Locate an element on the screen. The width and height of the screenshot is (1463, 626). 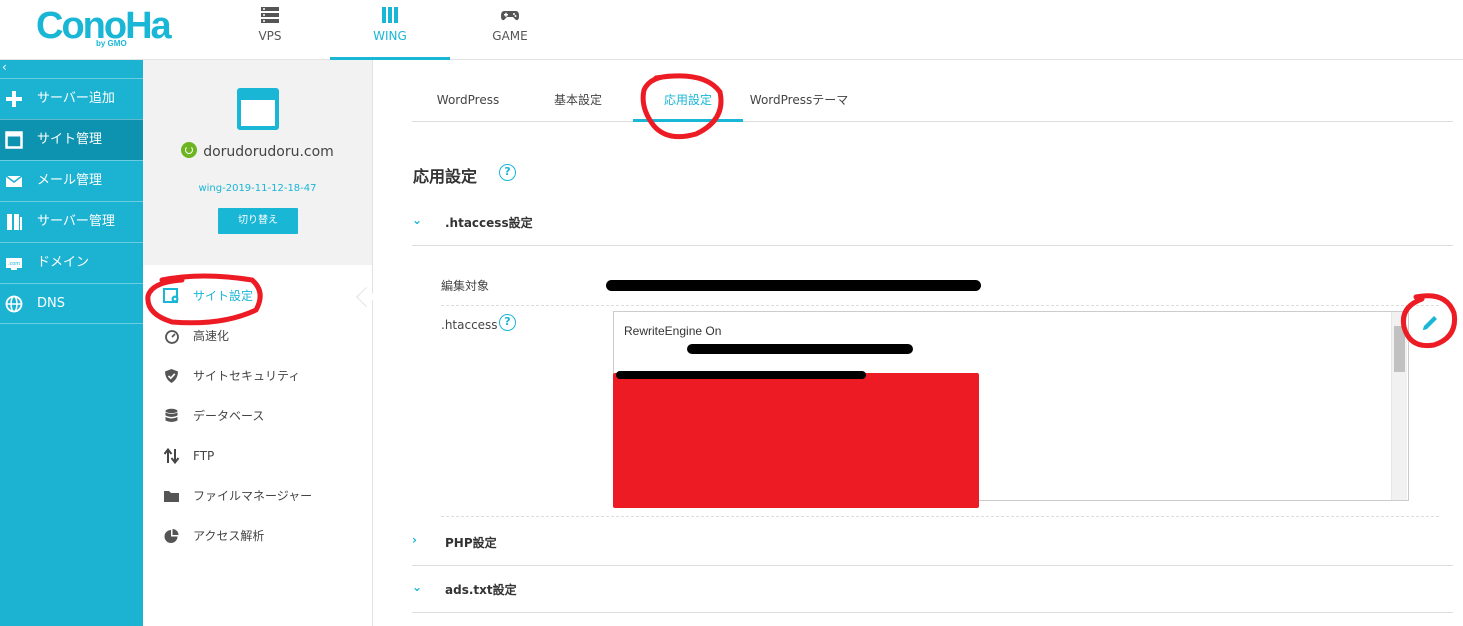
sidebar-item-label: サイト管理 is located at coordinates (70, 139).